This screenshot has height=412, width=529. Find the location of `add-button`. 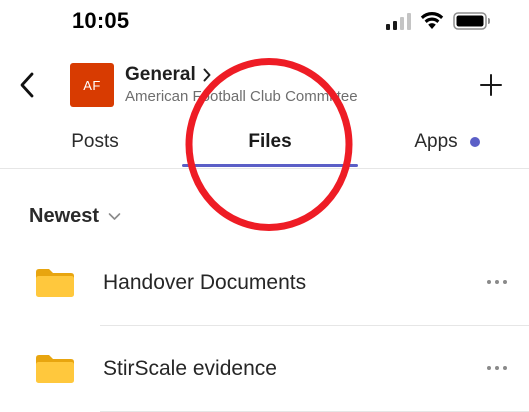

add-button is located at coordinates (491, 85).